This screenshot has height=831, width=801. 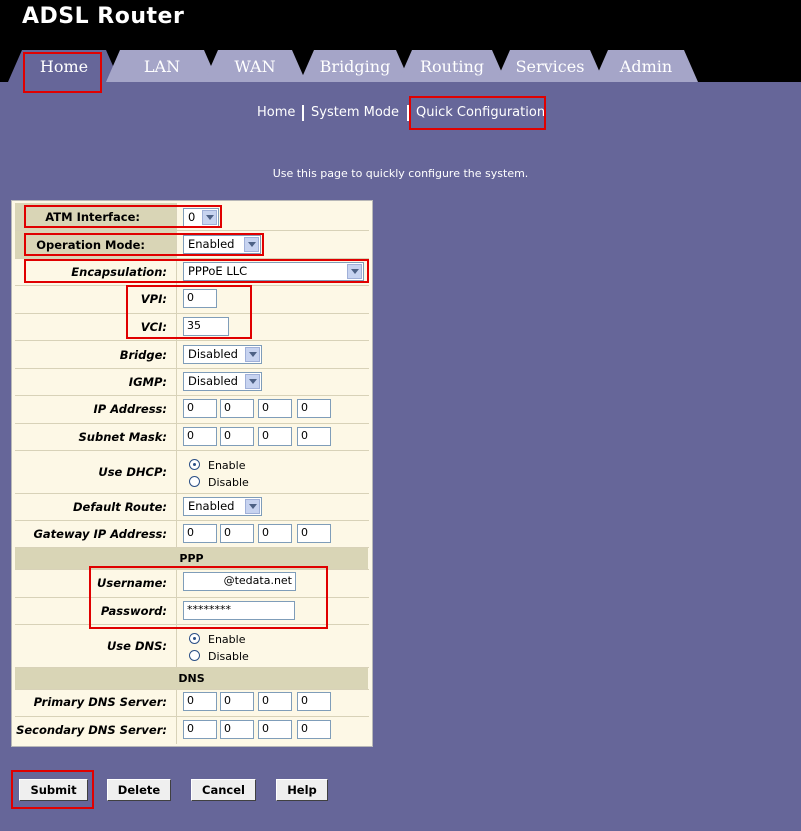 I want to click on use-dns-label: Use DNS:, so click(x=136, y=646).